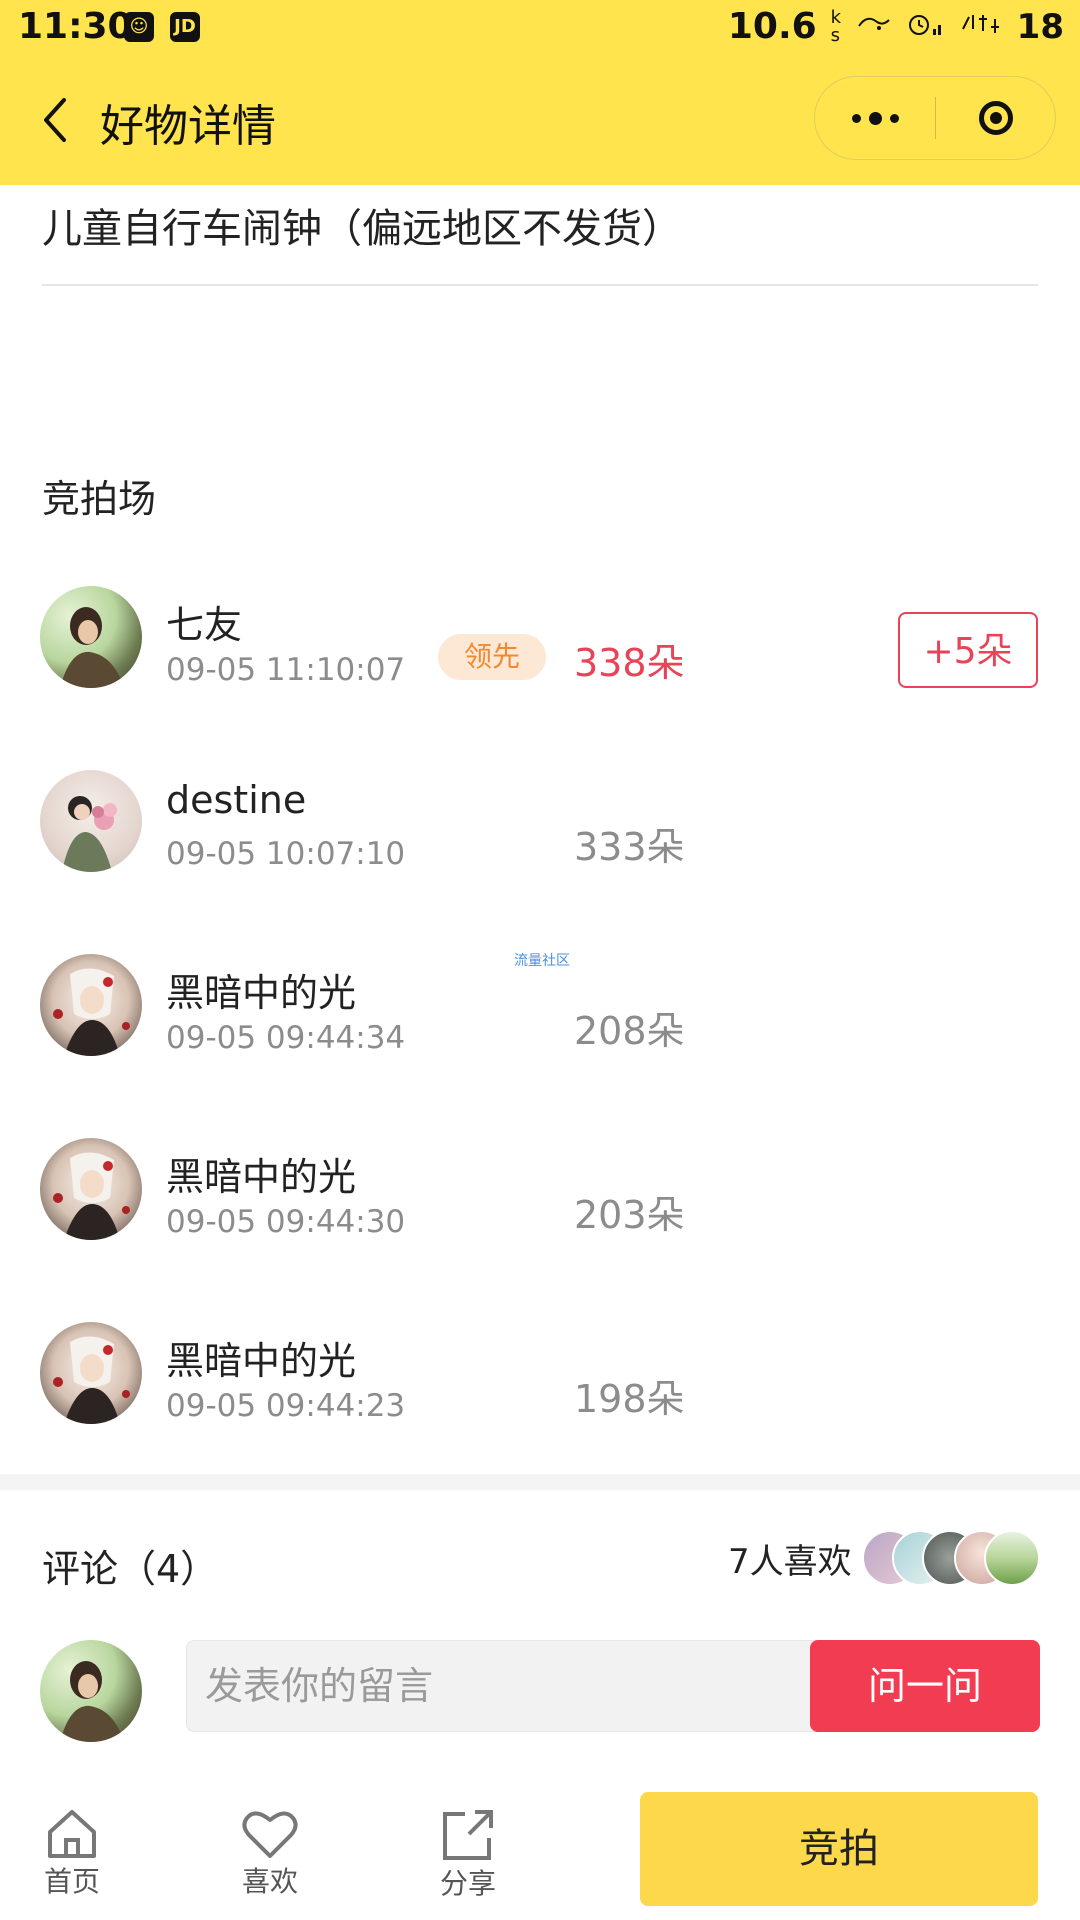  I want to click on home-icon, so click(72, 1834).